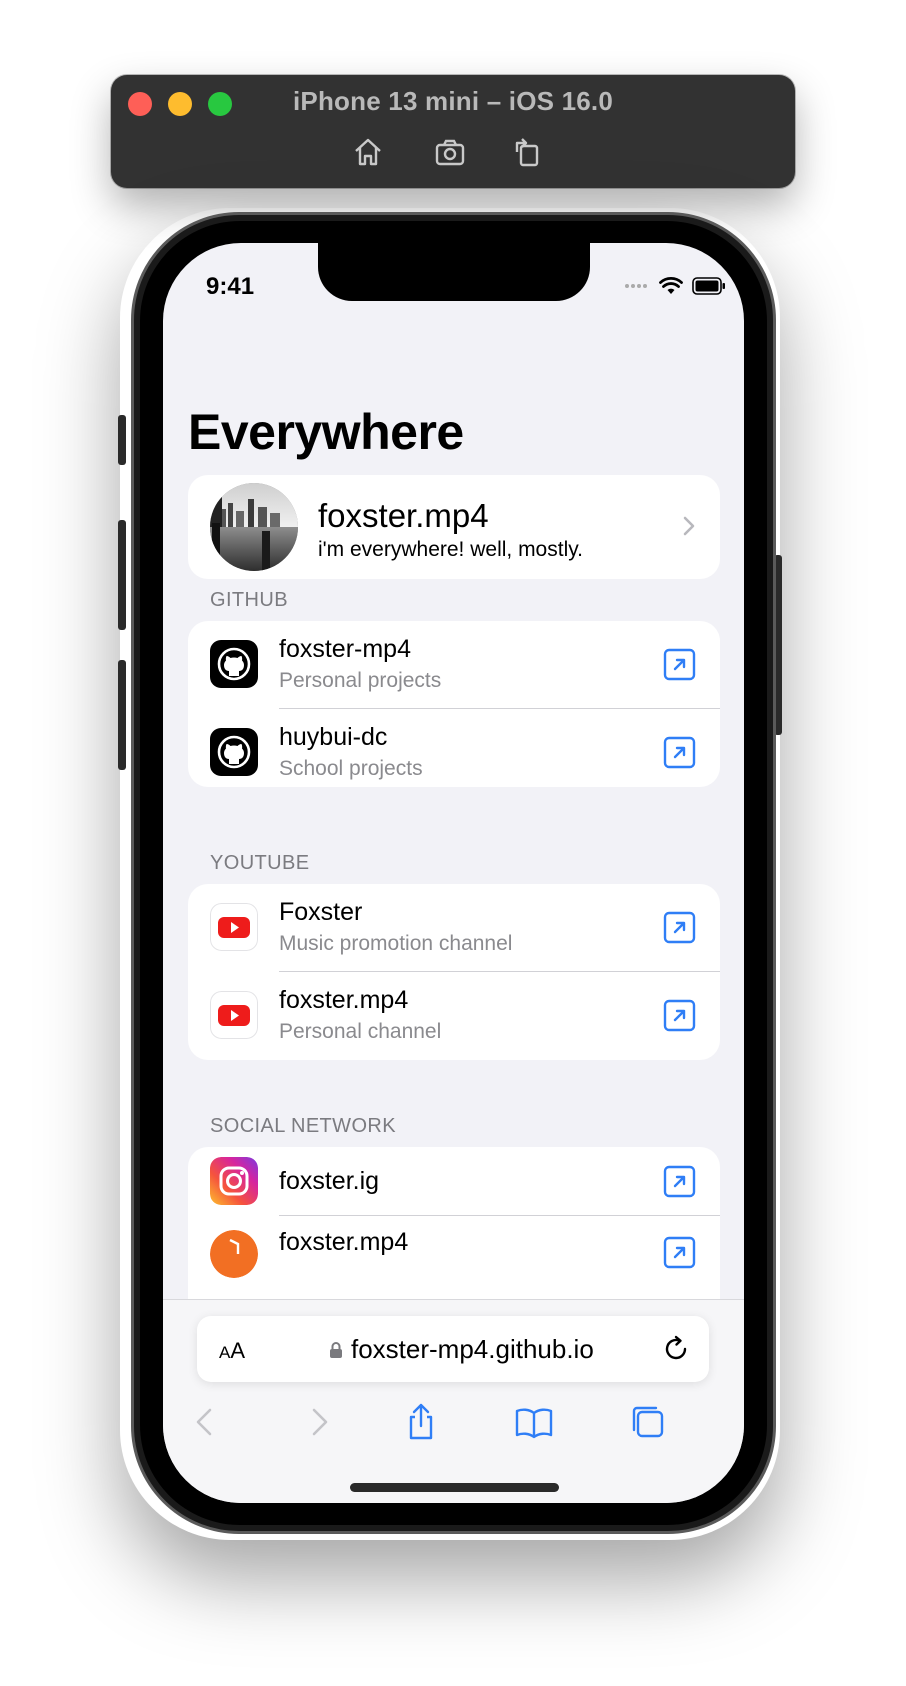 This screenshot has height=1686, width=906. I want to click on text-size-button: AA, so click(232, 1351).